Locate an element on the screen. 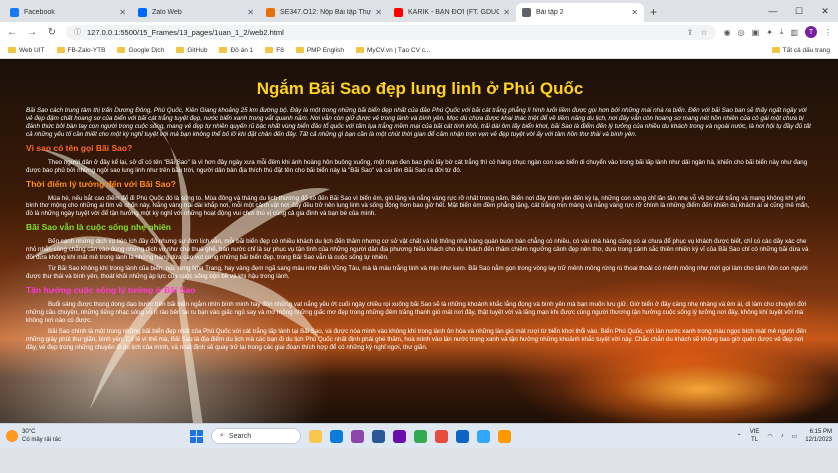 Image resolution: width=838 pixels, height=473 pixels. bookmark-label: Google Dịch is located at coordinates (146, 50).